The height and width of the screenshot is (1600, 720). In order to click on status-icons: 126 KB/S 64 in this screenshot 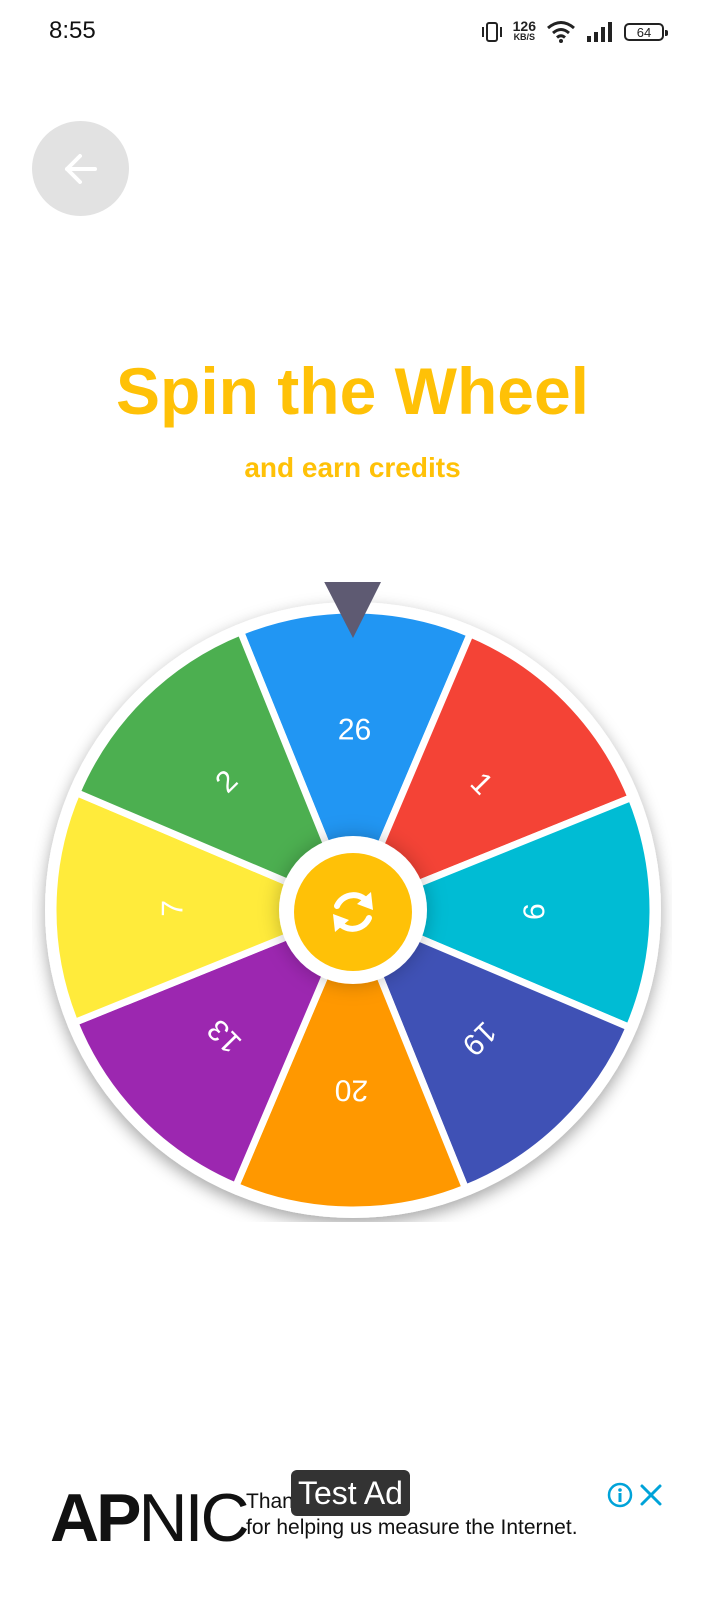, I will do `click(574, 32)`.